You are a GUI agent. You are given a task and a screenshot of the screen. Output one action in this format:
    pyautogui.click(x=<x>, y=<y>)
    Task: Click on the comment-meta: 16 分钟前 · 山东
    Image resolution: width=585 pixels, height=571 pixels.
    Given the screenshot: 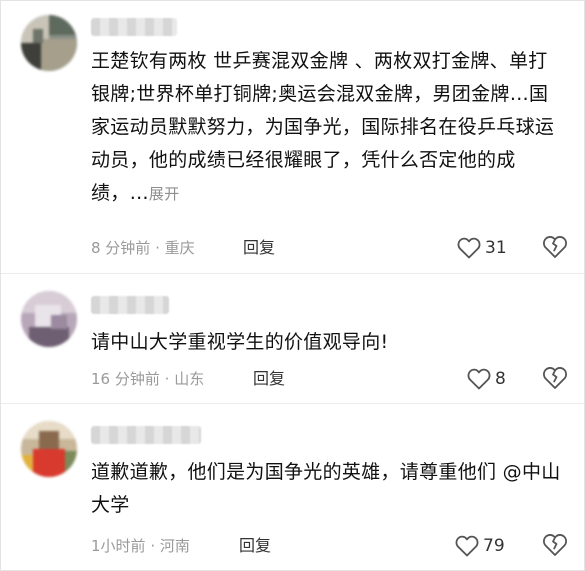 What is the action you would take?
    pyautogui.click(x=147, y=379)
    